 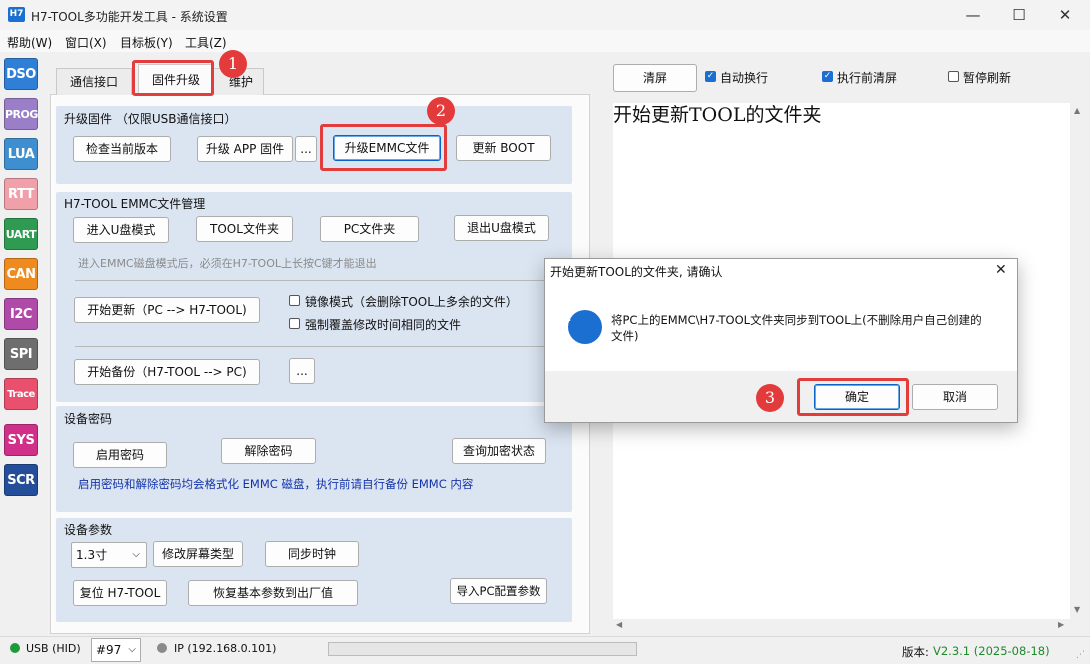 What do you see at coordinates (121, 230) in the screenshot?
I see `enter-udisk-button: 进入U盘模式` at bounding box center [121, 230].